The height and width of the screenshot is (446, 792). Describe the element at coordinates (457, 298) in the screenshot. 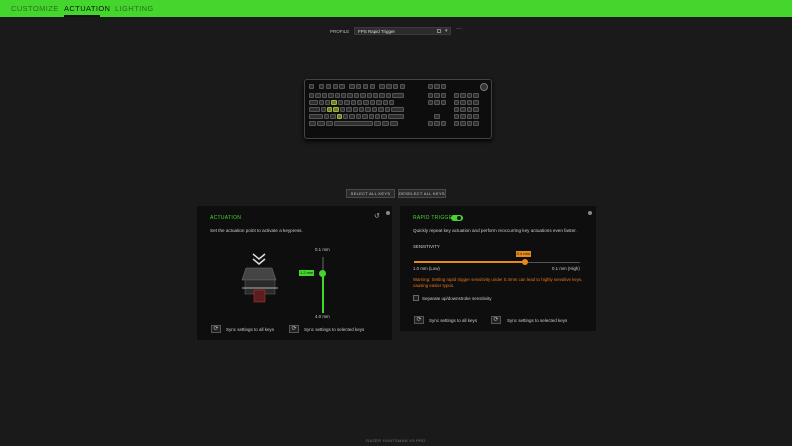

I see `separate-stroke-label: Separate up/downstroke sensitivity` at that location.